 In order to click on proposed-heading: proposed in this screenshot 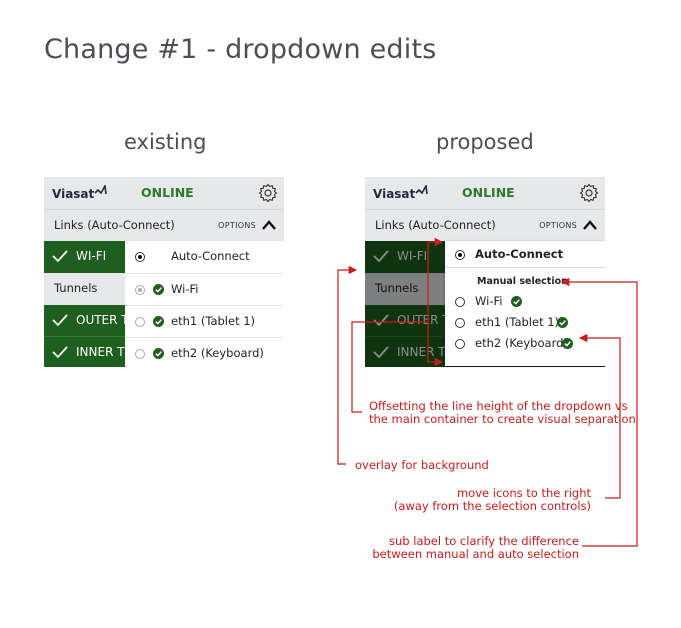, I will do `click(485, 142)`.